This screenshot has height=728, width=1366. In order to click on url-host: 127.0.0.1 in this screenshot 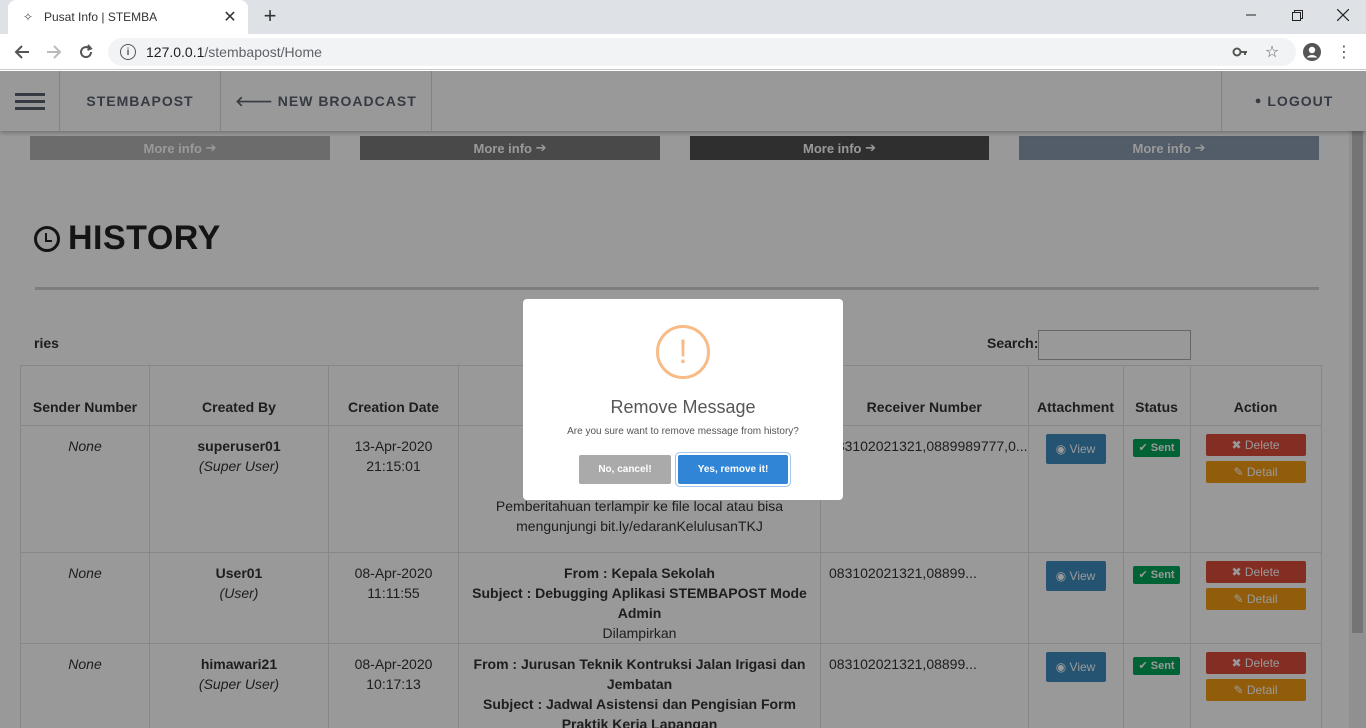, I will do `click(175, 52)`.